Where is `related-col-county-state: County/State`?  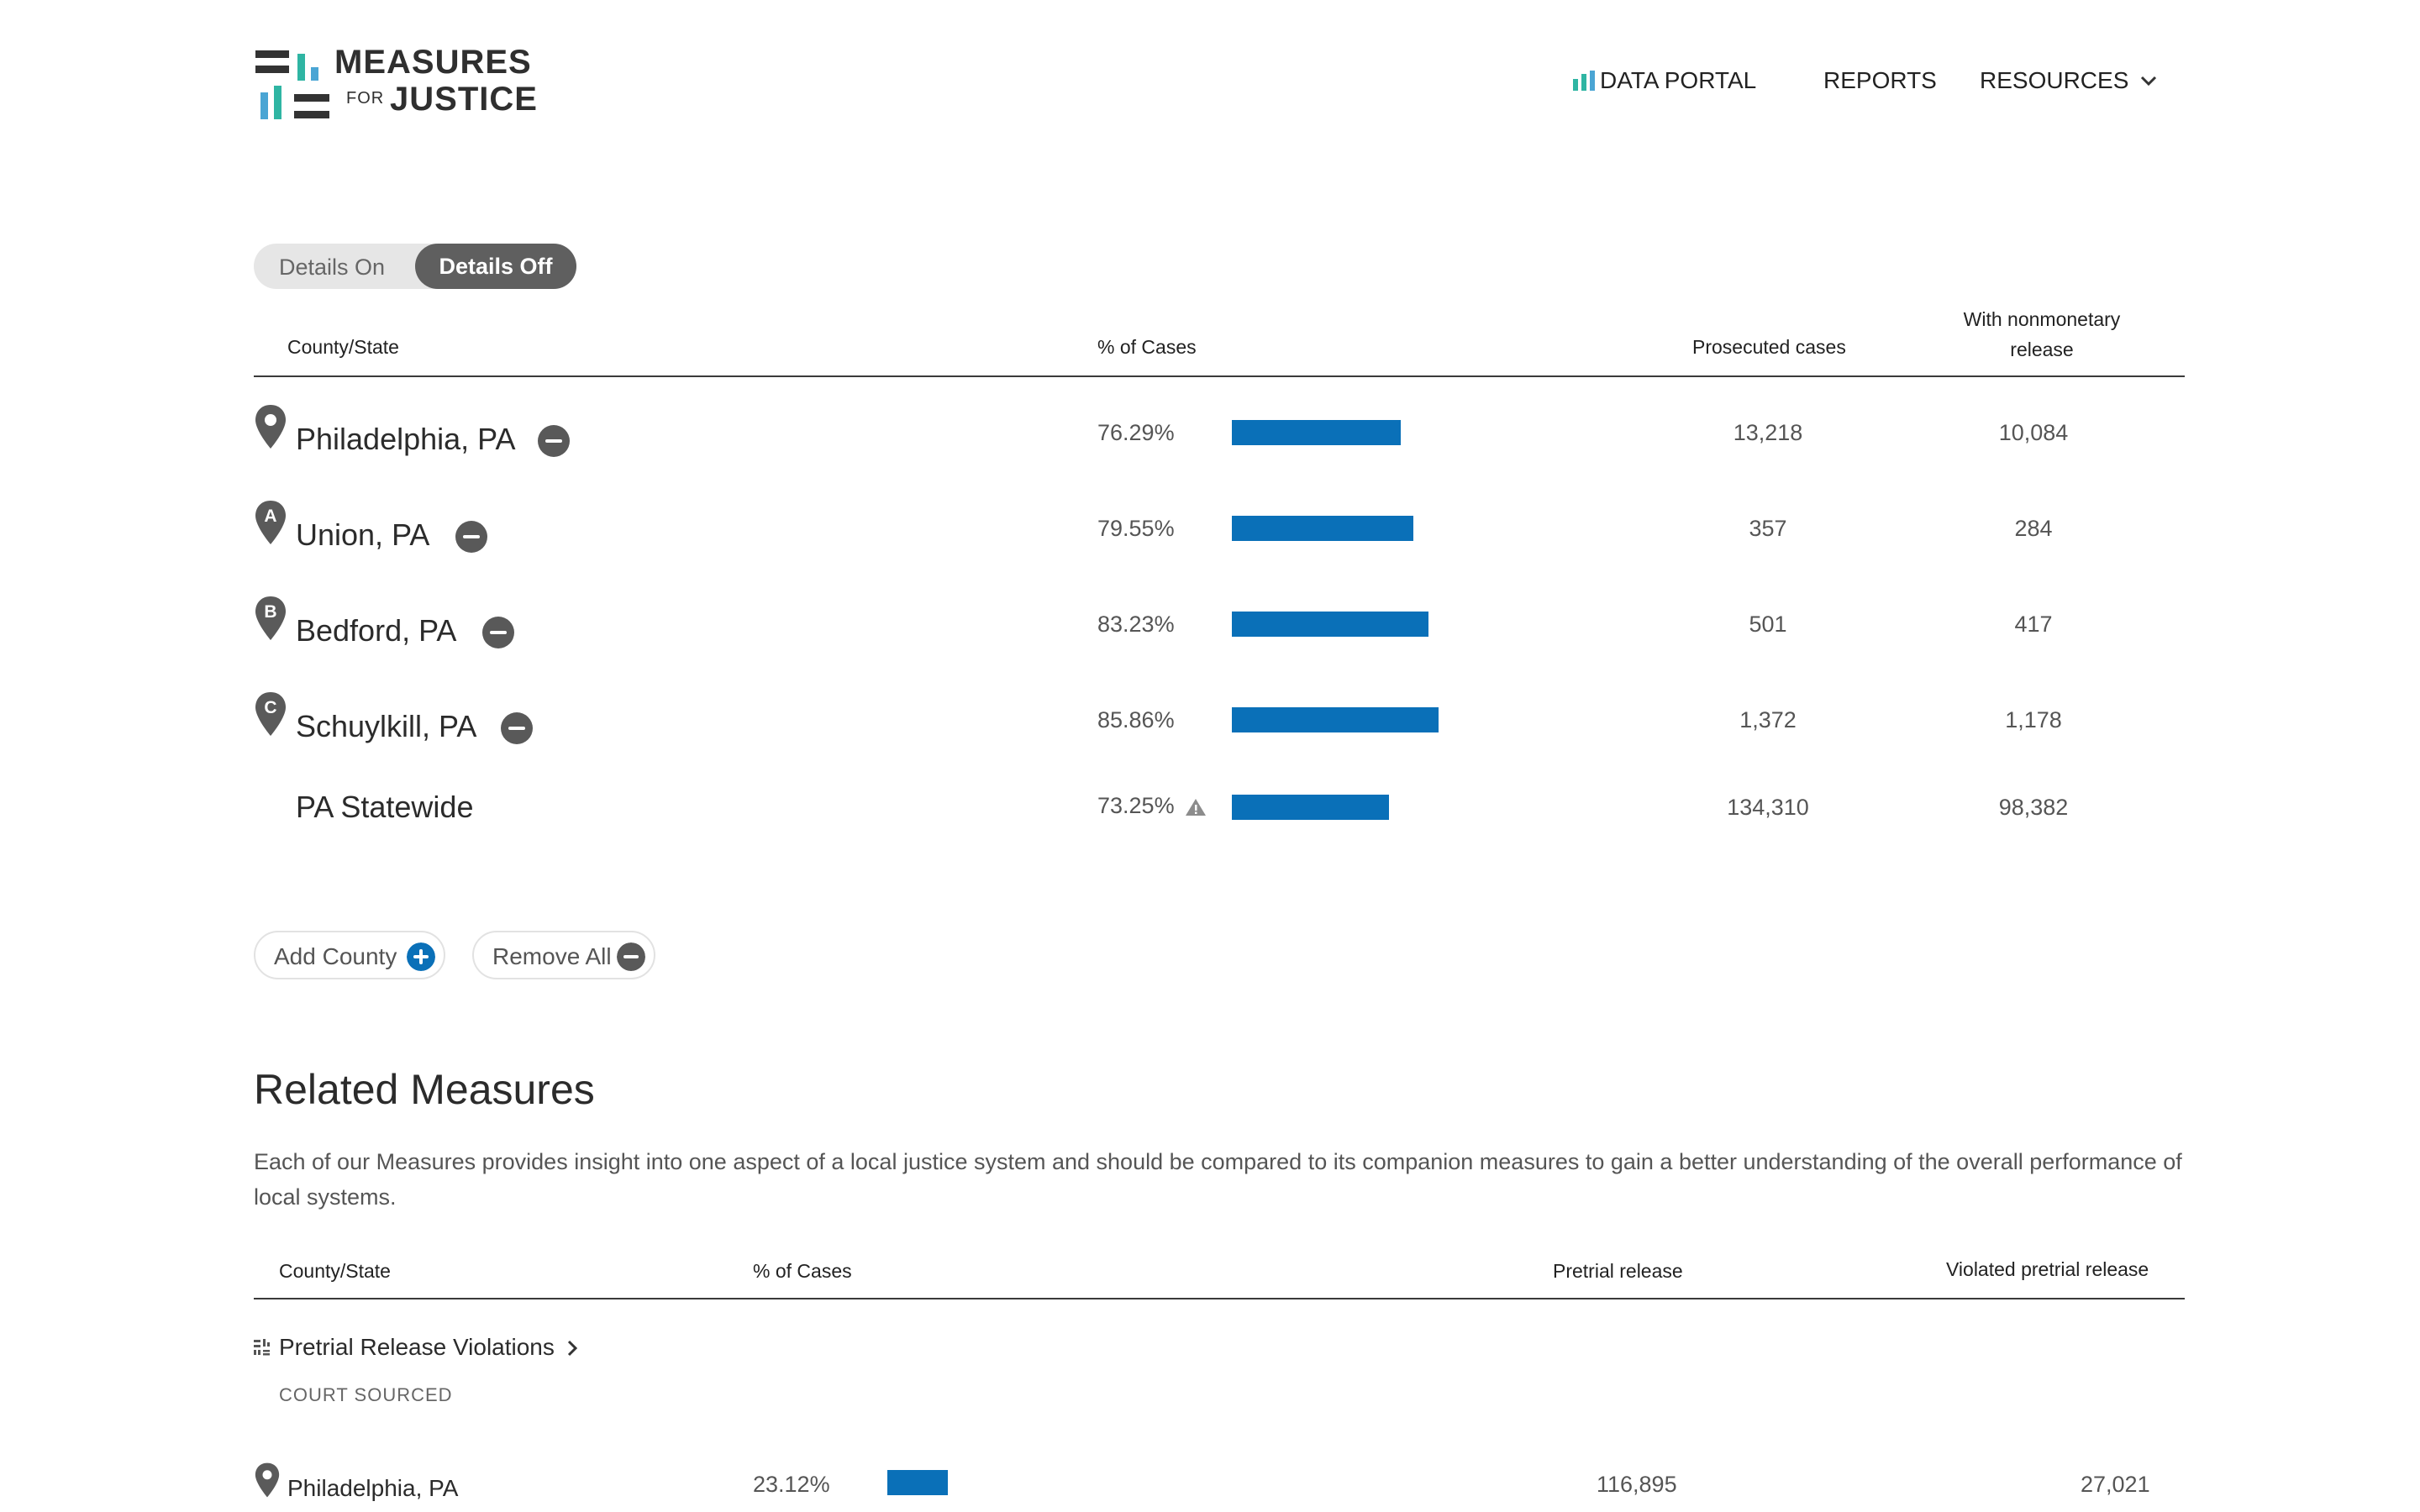 related-col-county-state: County/State is located at coordinates (335, 1271).